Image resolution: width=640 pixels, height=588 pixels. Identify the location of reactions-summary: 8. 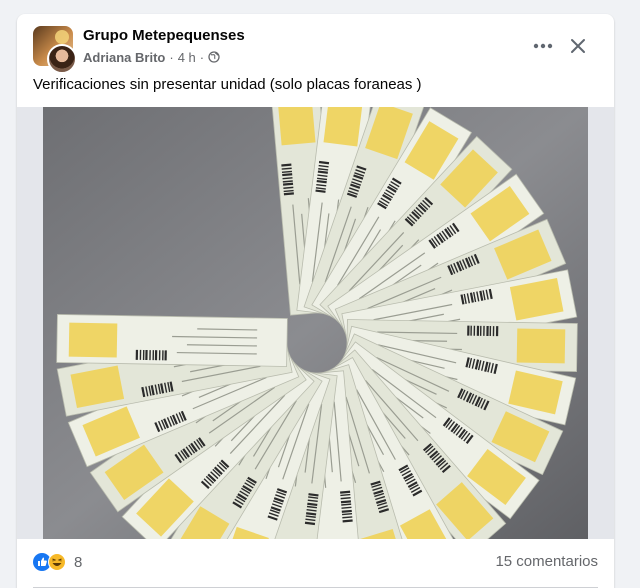
(57, 562).